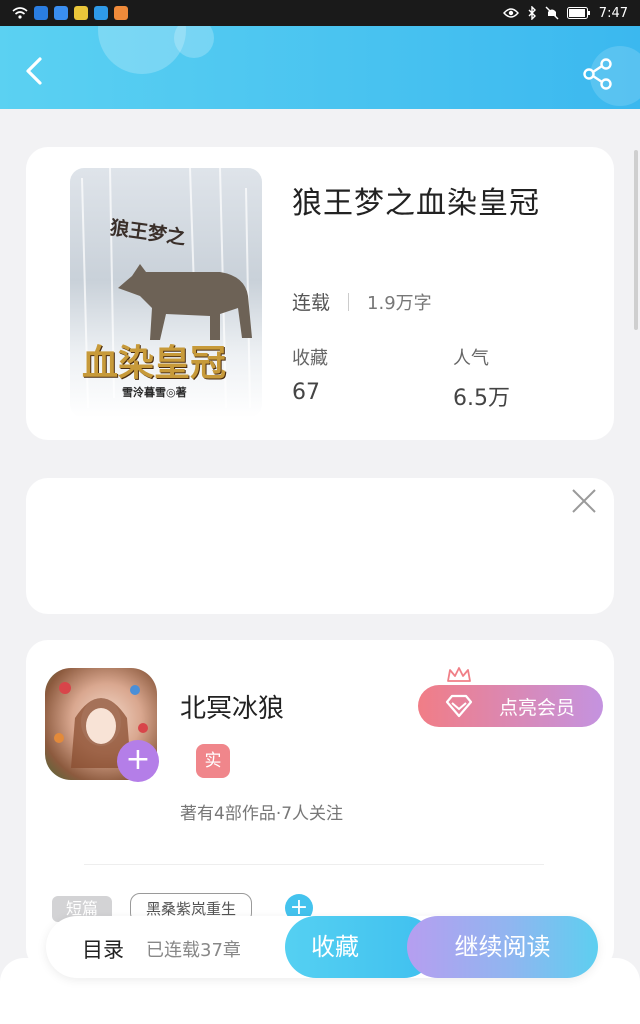 This screenshot has width=640, height=1024. What do you see at coordinates (578, 13) in the screenshot?
I see `battery-icon` at bounding box center [578, 13].